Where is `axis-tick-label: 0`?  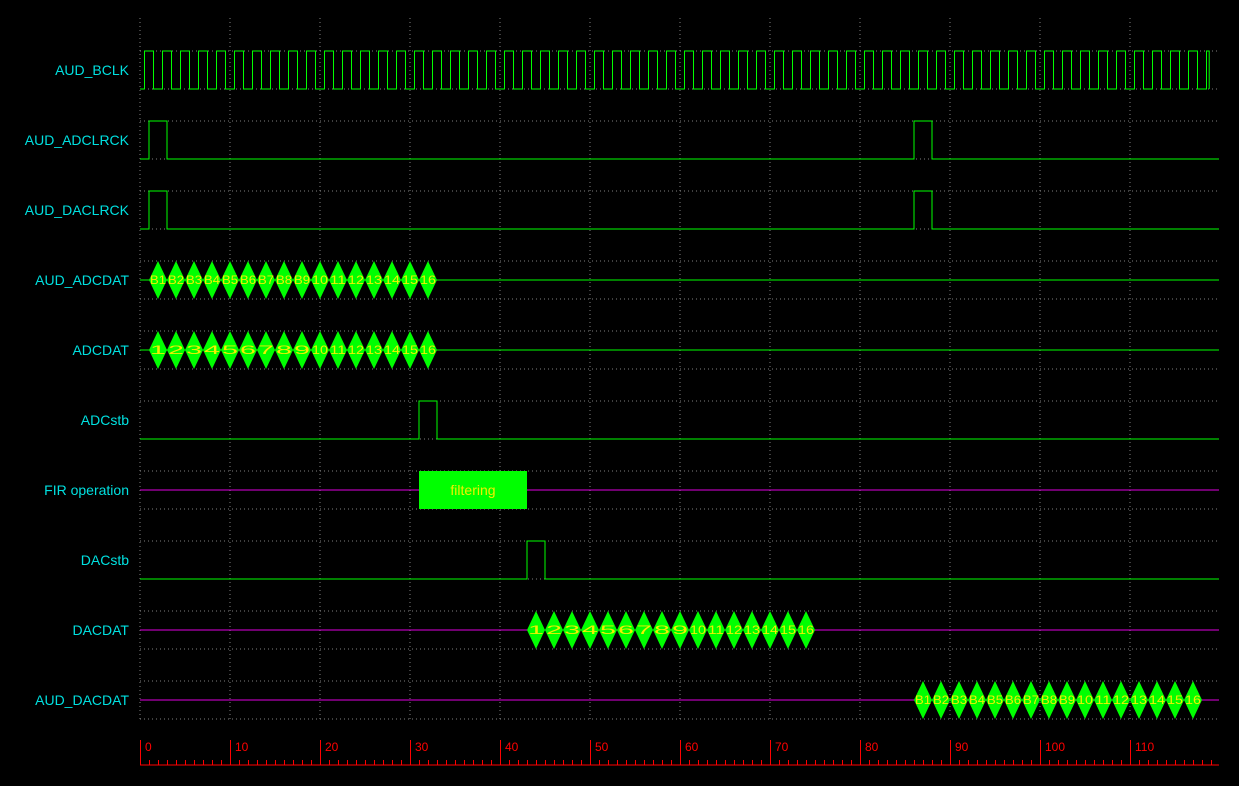 axis-tick-label: 0 is located at coordinates (148, 747).